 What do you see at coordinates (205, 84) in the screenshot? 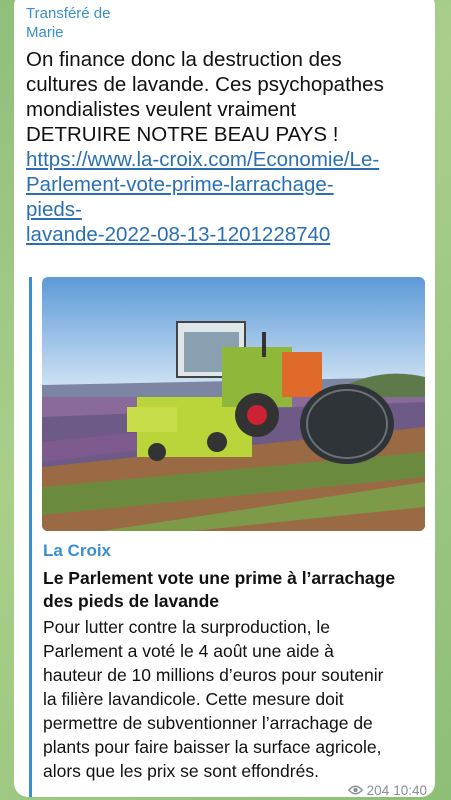
I see `message-line: cultures de lavande. Ces psychopathes` at bounding box center [205, 84].